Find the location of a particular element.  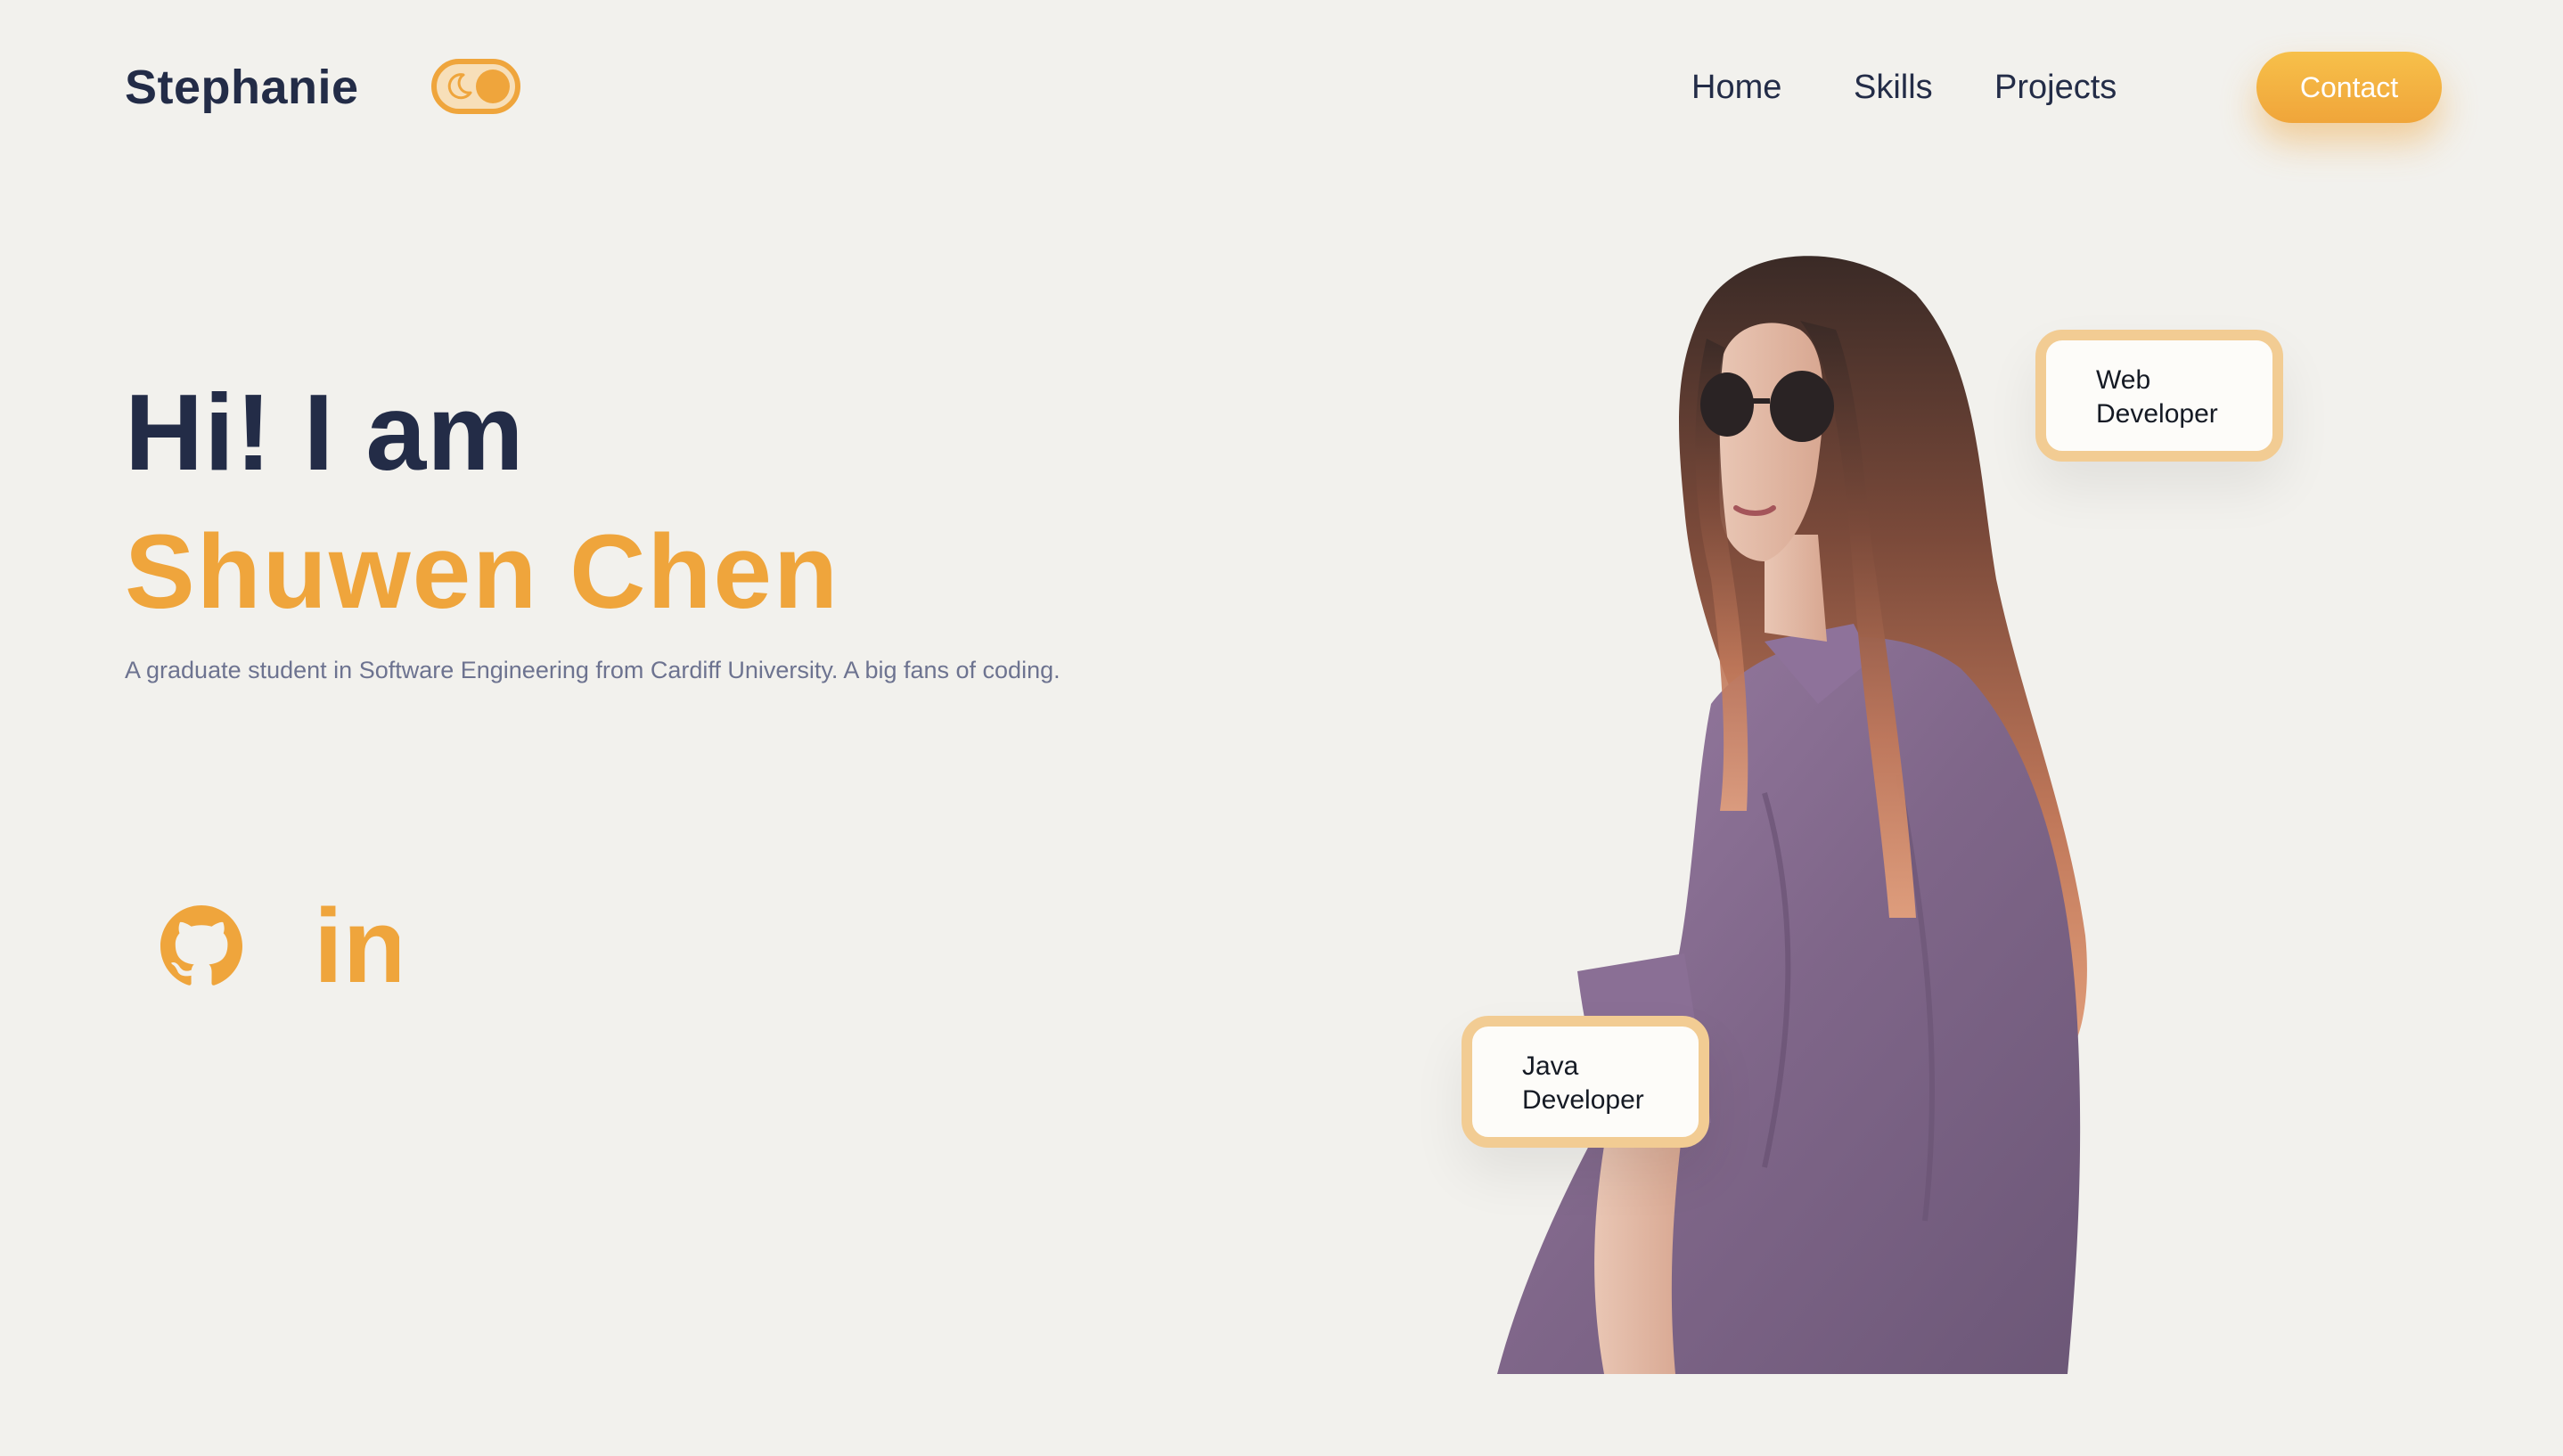

nav-projects: Projects is located at coordinates (2055, 87).